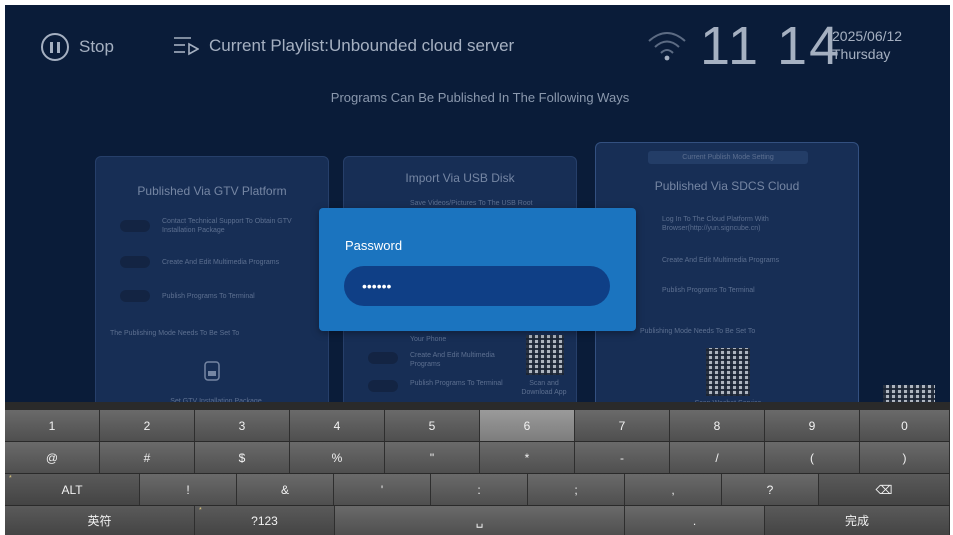  Describe the element at coordinates (242, 425) in the screenshot. I see `key-3: 3` at that location.